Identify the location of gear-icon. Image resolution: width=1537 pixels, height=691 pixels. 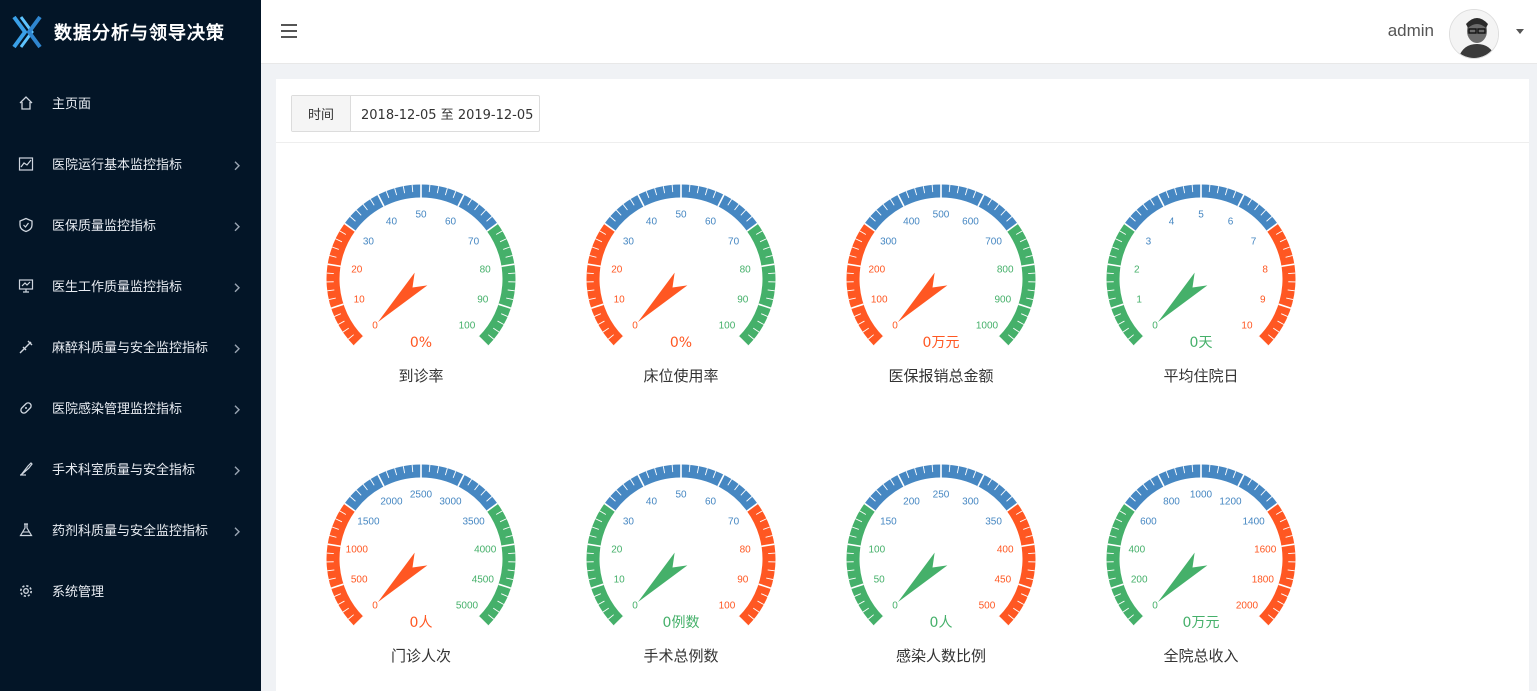
(26, 591).